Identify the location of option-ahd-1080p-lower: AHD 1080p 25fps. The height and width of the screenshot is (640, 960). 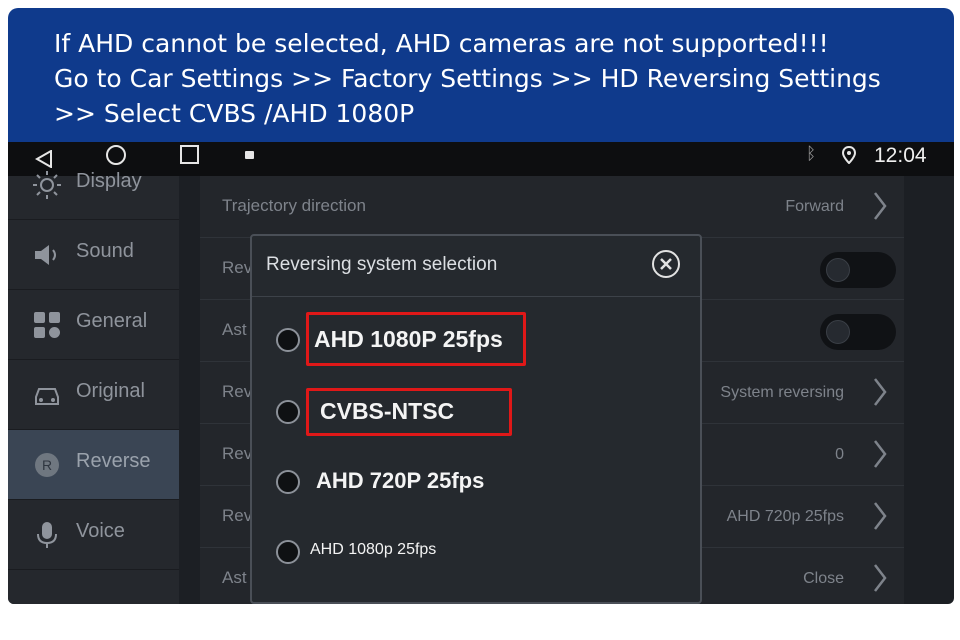
(484, 552).